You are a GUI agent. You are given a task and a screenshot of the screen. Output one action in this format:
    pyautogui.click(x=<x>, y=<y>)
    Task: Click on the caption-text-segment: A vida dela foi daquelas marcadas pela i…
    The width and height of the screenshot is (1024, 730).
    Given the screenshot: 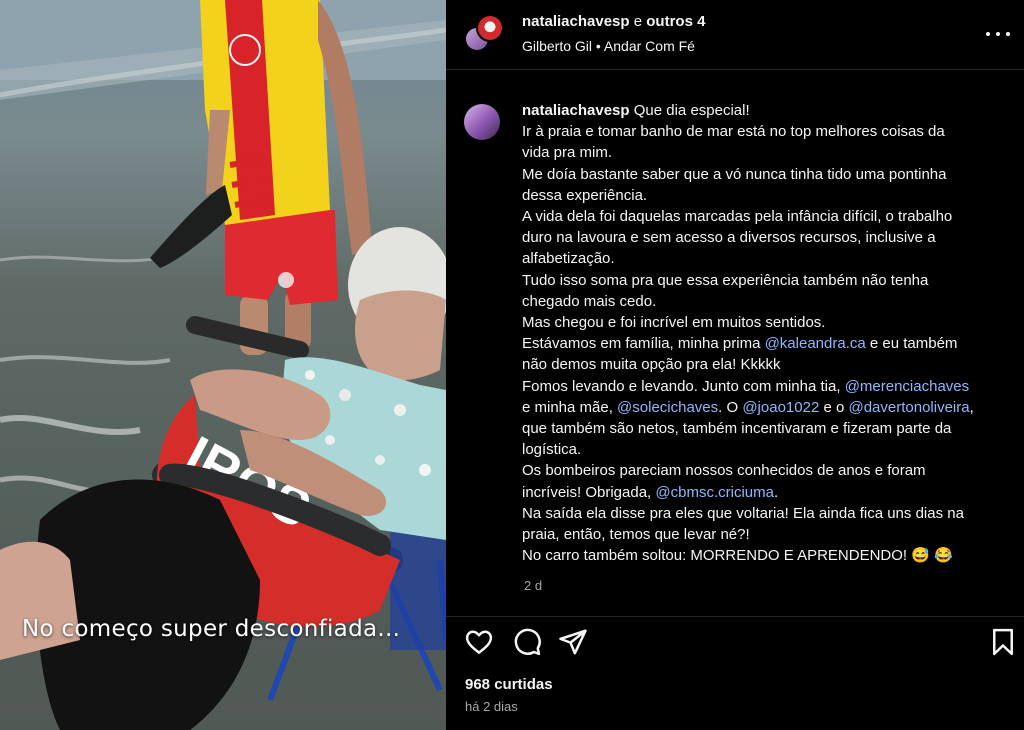 What is the action you would take?
    pyautogui.click(x=737, y=217)
    